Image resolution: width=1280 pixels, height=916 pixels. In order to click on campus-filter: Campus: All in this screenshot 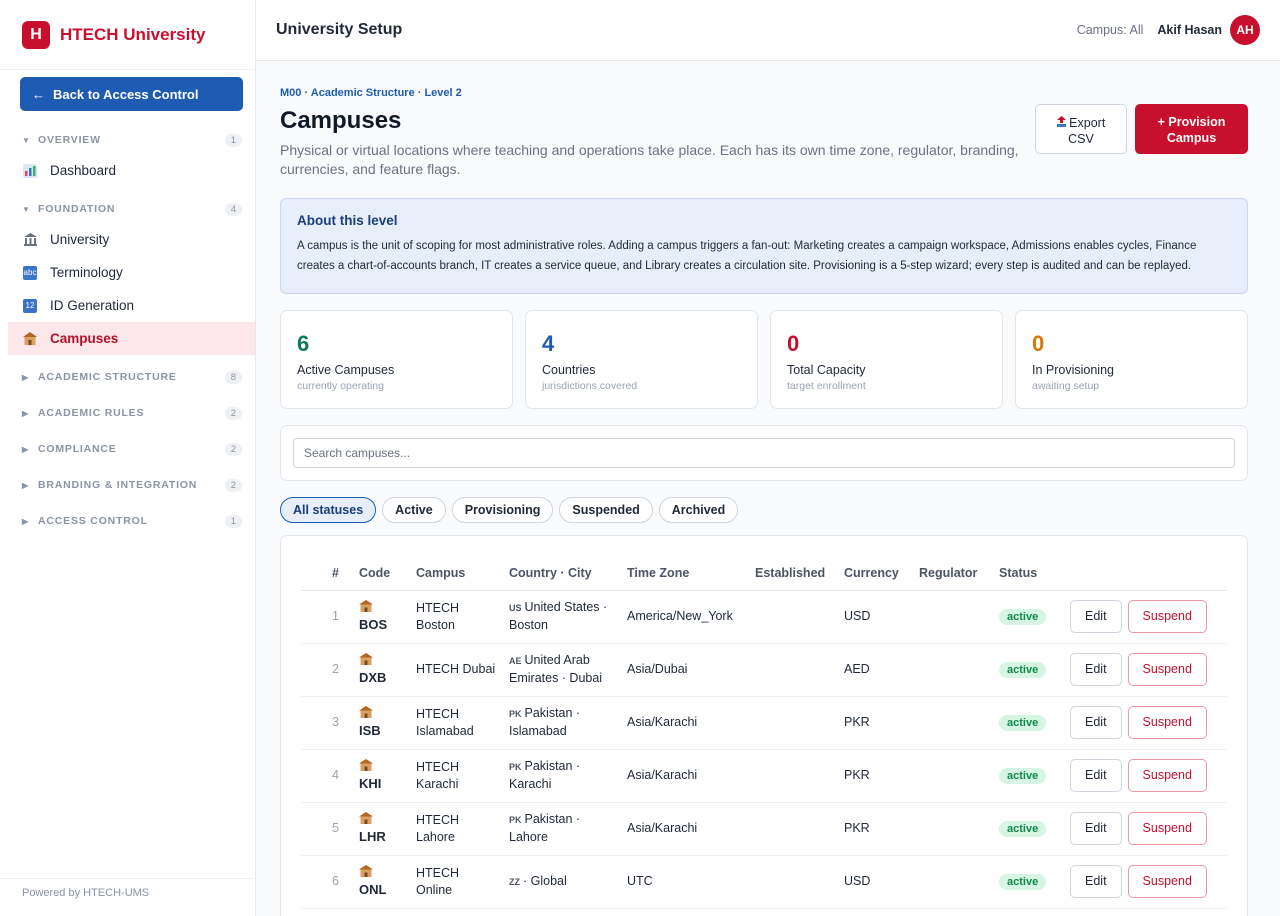, I will do `click(1110, 30)`.